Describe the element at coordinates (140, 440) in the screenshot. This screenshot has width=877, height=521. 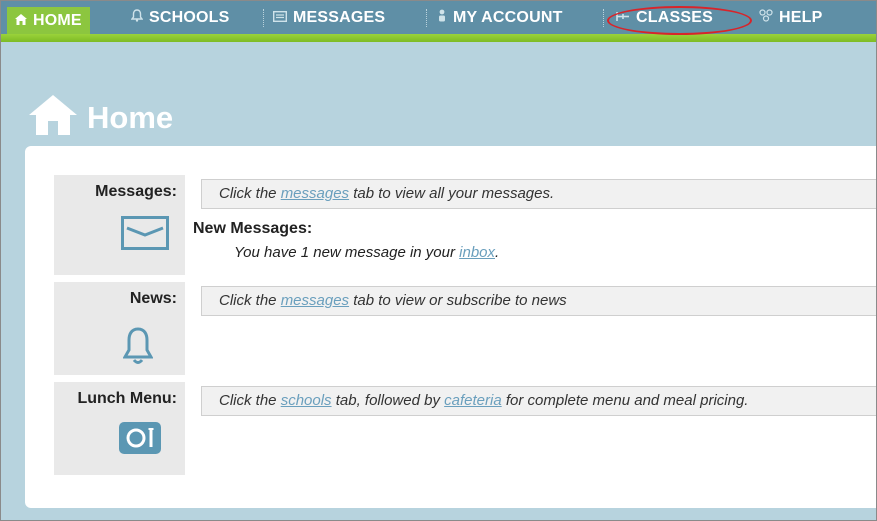
I see `plate-fork-icon` at that location.